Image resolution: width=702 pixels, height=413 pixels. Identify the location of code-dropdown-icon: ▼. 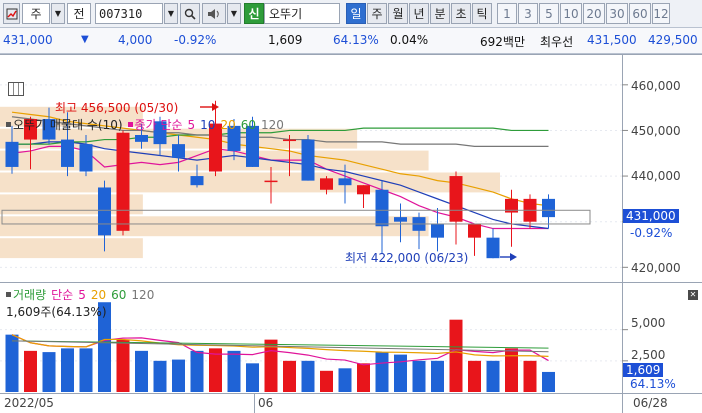
(171, 13).